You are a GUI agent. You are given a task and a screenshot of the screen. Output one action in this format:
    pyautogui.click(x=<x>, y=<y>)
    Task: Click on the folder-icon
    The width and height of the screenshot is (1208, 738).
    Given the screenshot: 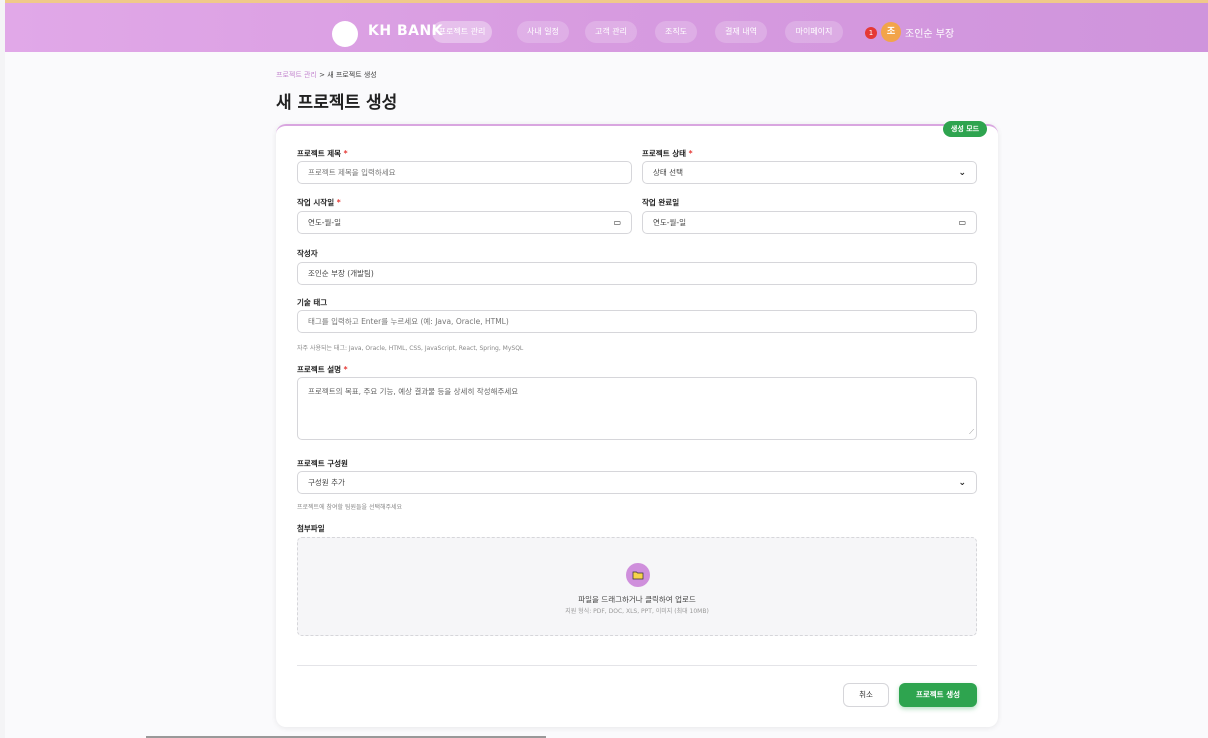 What is the action you would take?
    pyautogui.click(x=638, y=575)
    